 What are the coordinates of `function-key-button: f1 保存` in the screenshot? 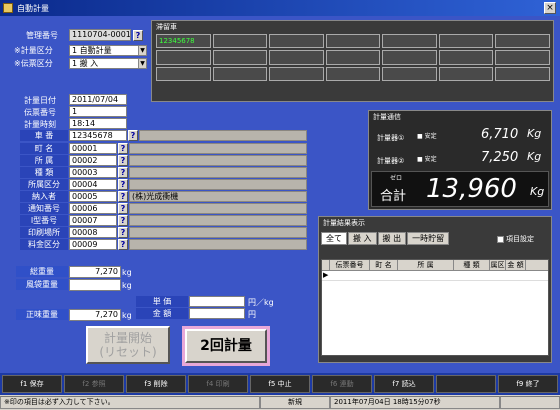 It's located at (32, 384).